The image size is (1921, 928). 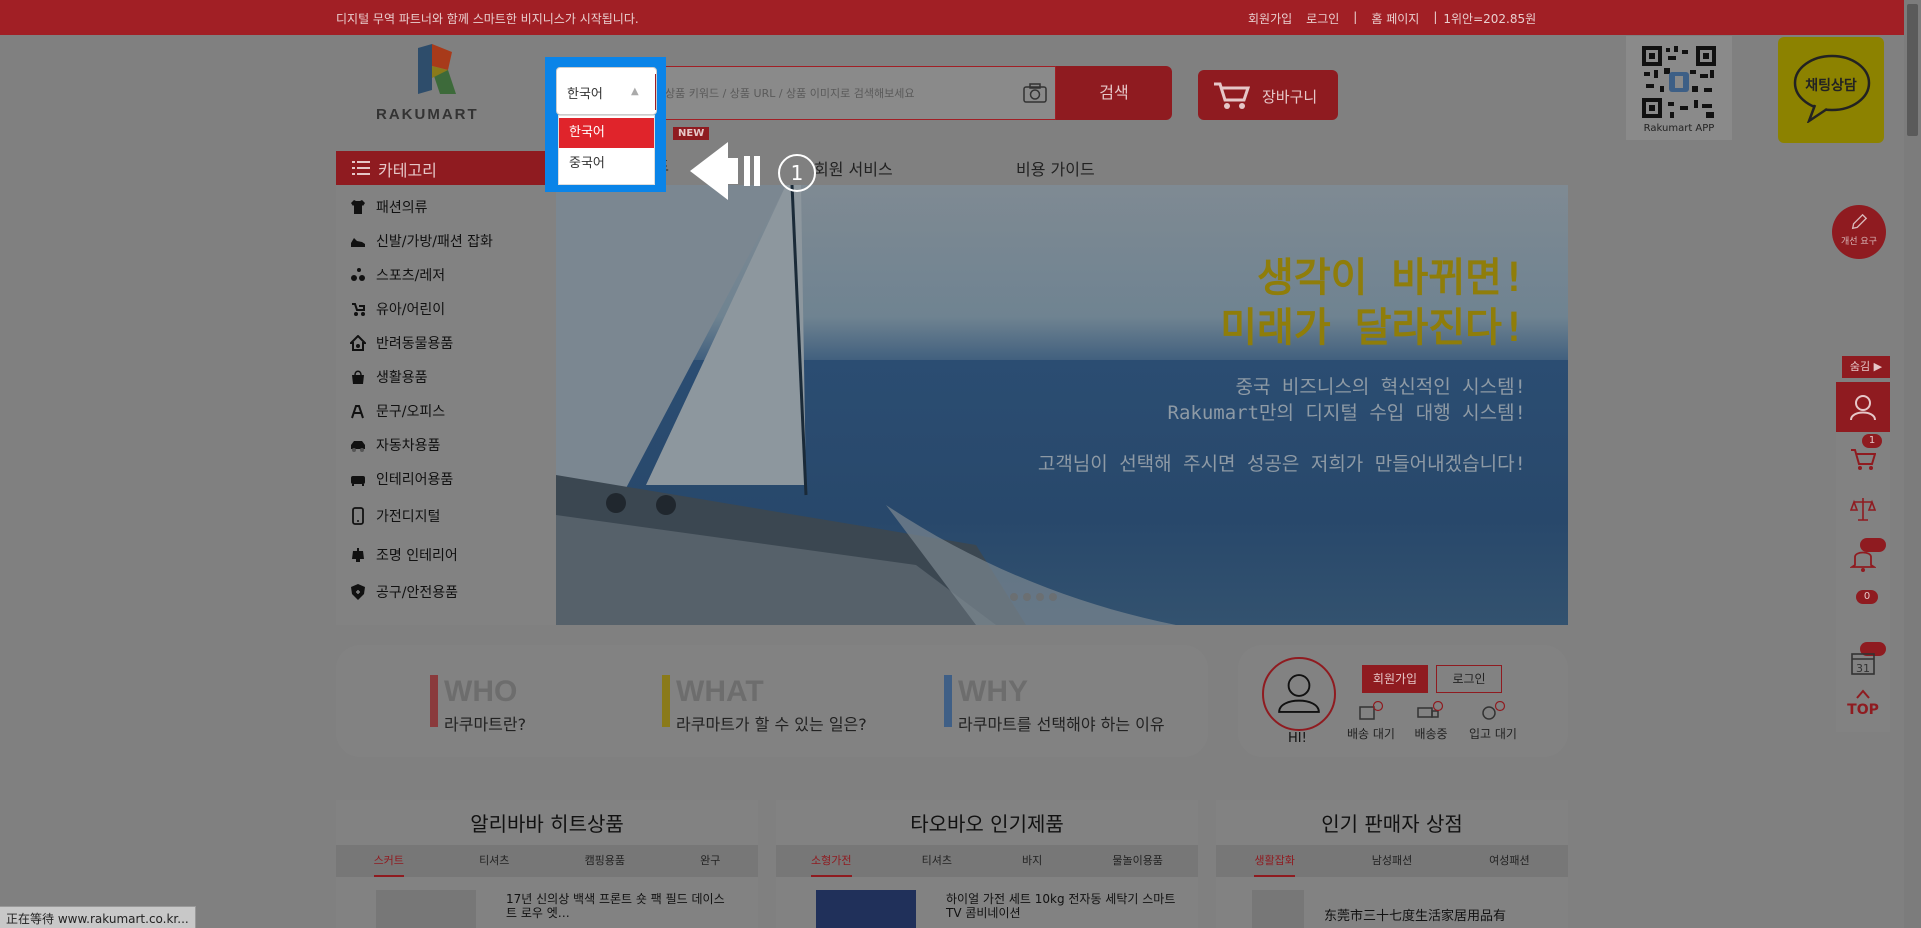 What do you see at coordinates (606, 133) in the screenshot?
I see `language-option-korean: 한국어` at bounding box center [606, 133].